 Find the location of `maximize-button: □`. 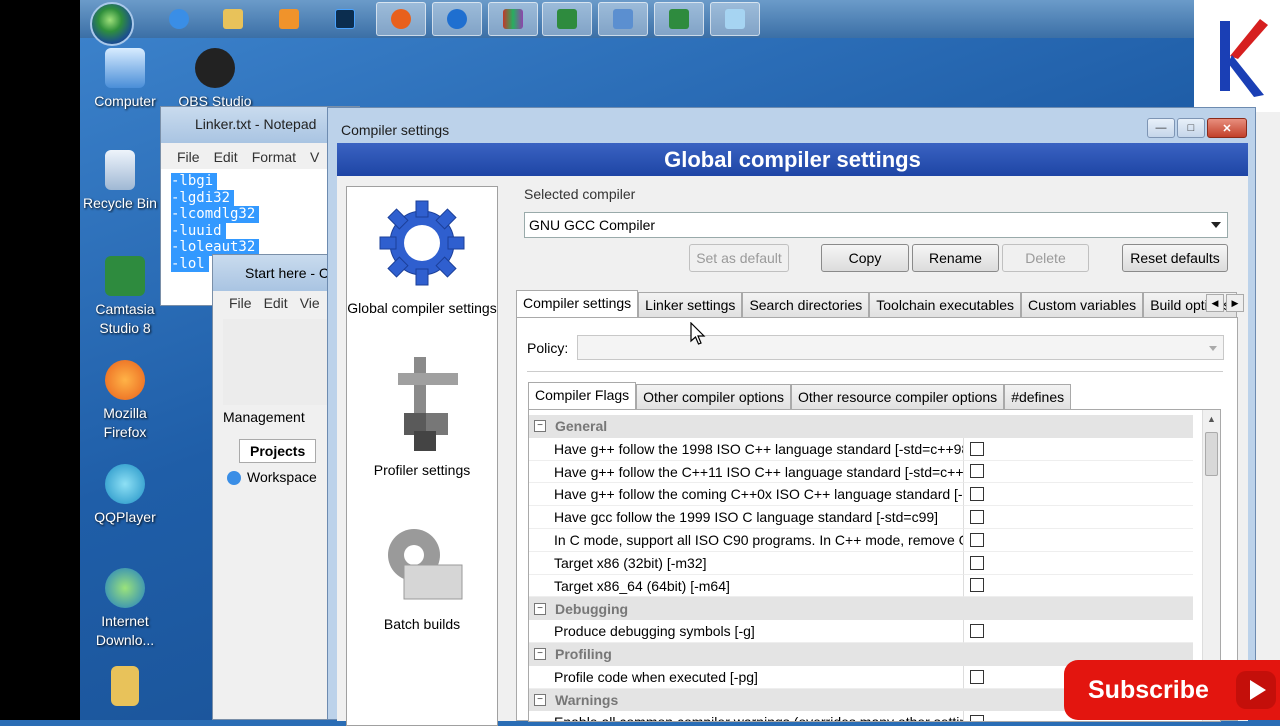

maximize-button: □ is located at coordinates (1191, 128).